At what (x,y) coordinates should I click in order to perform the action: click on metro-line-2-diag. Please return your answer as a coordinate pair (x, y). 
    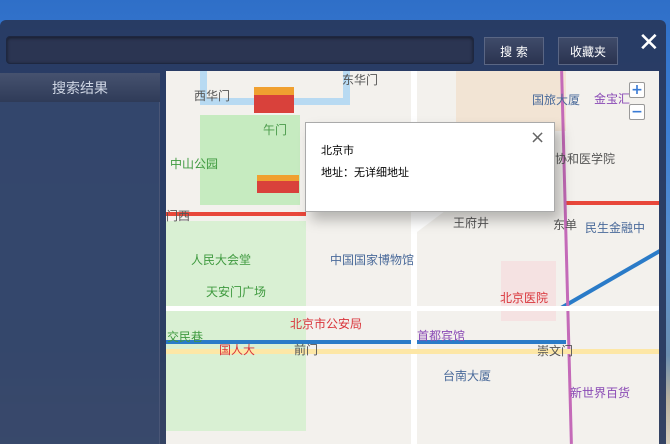
    Looking at the image, I should click on (609, 275).